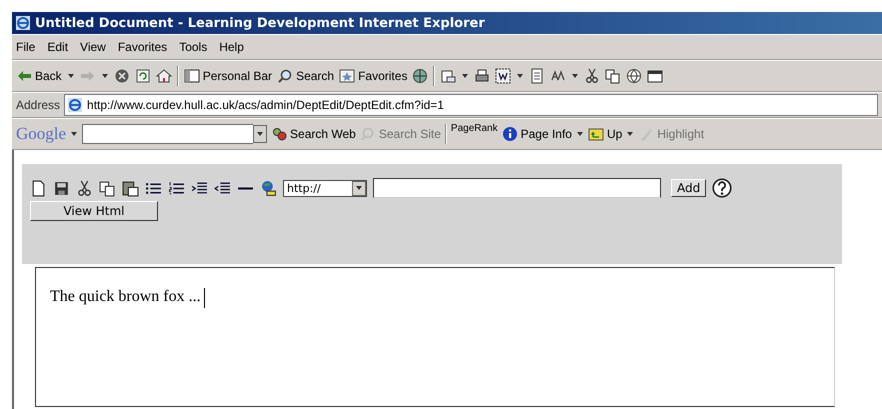  I want to click on menu-item: Edit, so click(57, 47).